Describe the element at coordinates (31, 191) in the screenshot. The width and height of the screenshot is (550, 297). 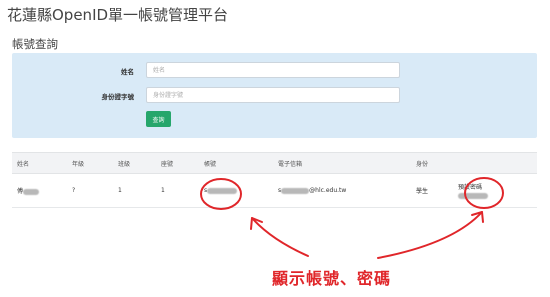
I see `redacted-name` at that location.